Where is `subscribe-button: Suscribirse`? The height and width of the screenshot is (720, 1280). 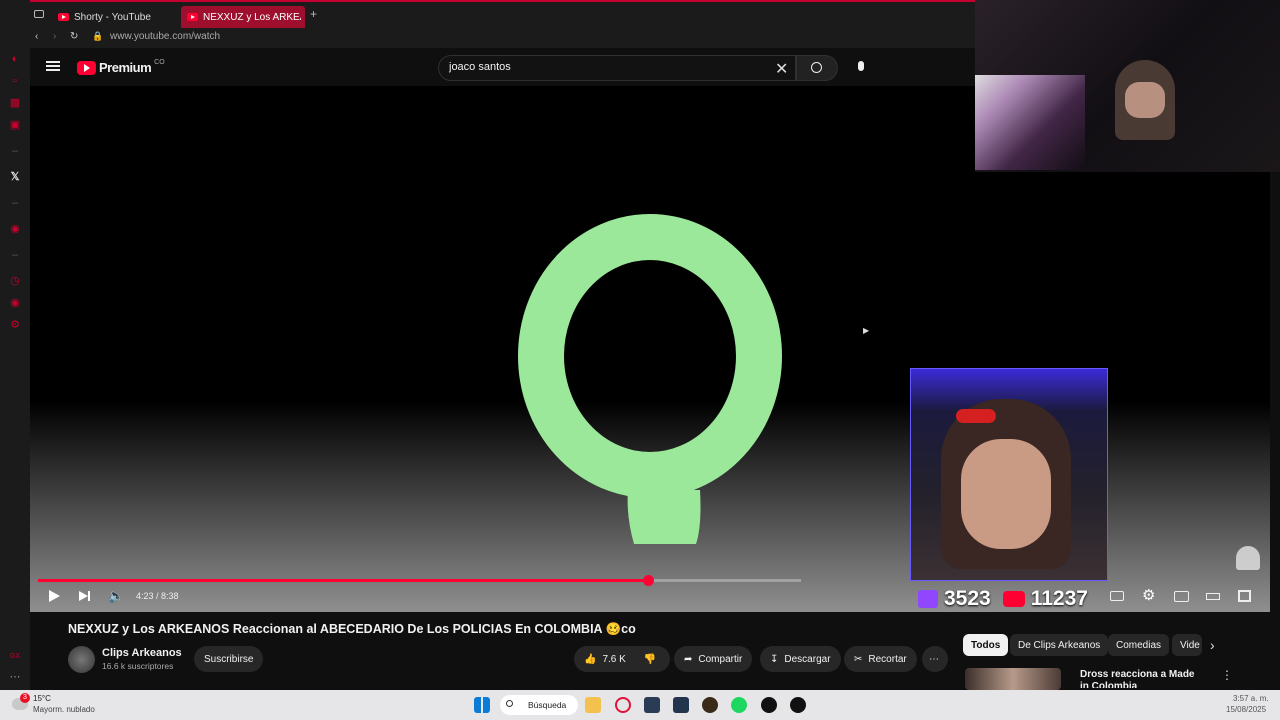 subscribe-button: Suscribirse is located at coordinates (229, 659).